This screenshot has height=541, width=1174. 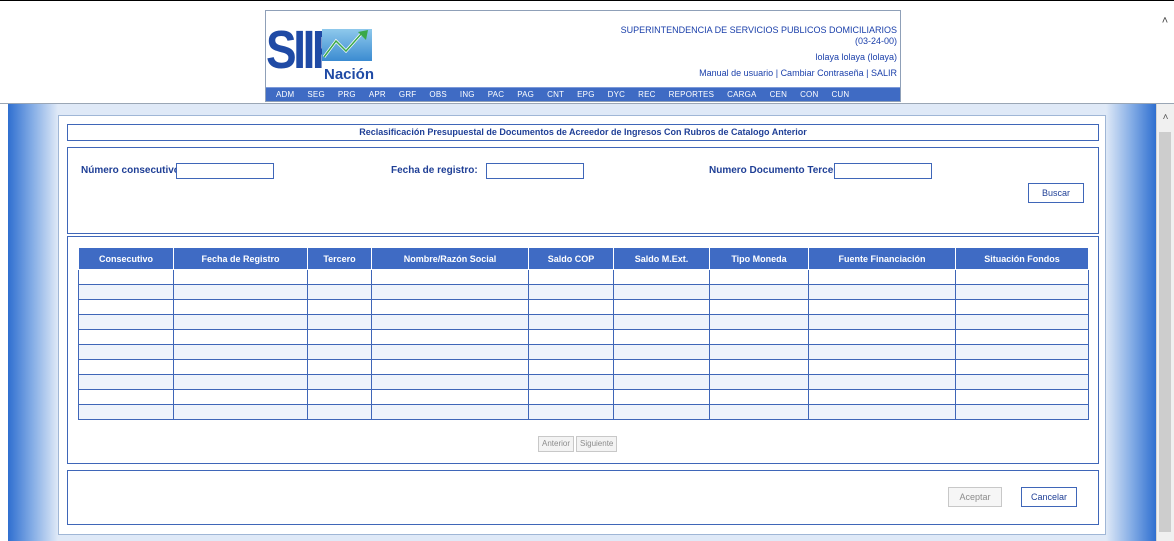 What do you see at coordinates (347, 94) in the screenshot?
I see `menu-item-prg: PRG` at bounding box center [347, 94].